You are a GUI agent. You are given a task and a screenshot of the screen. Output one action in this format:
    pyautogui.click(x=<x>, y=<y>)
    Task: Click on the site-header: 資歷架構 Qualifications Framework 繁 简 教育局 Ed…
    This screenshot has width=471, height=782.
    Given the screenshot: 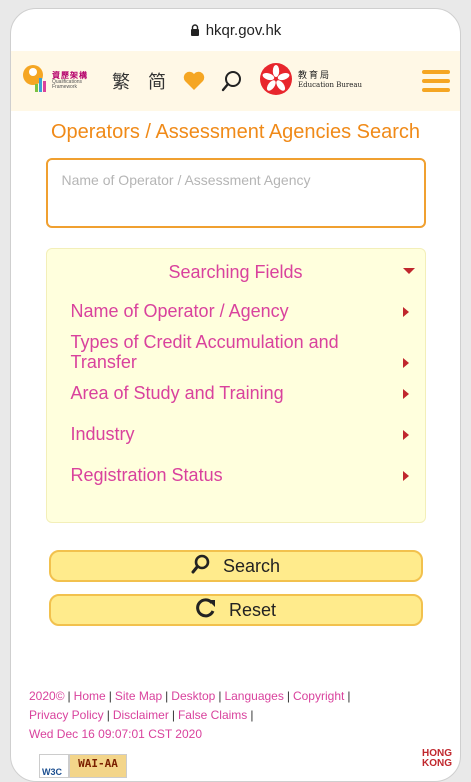 What is the action you would take?
    pyautogui.click(x=235, y=81)
    